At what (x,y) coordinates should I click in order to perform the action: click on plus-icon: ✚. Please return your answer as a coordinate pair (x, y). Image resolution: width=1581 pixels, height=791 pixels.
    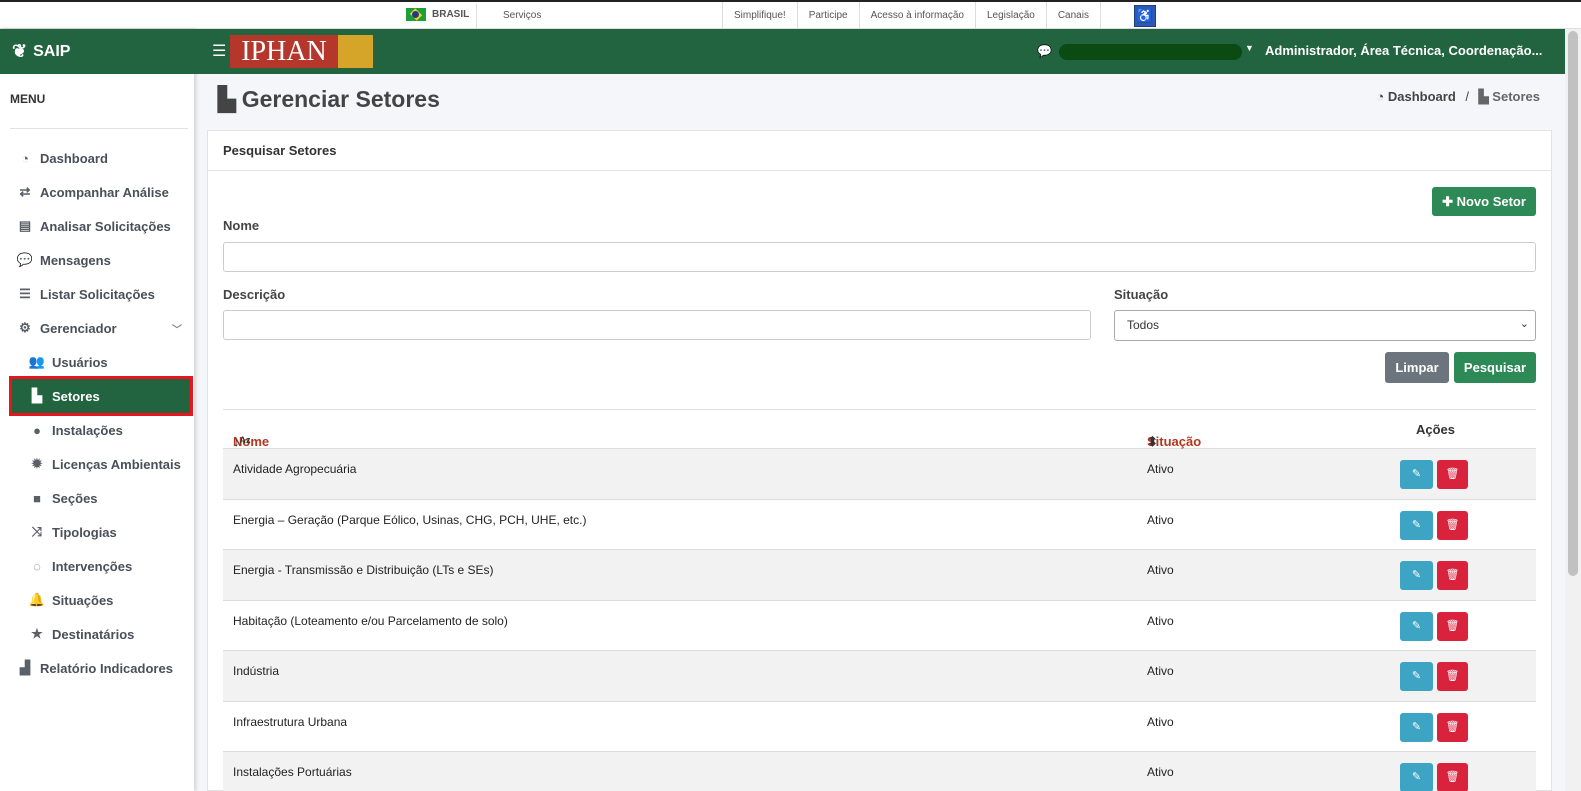
    Looking at the image, I should click on (1447, 201).